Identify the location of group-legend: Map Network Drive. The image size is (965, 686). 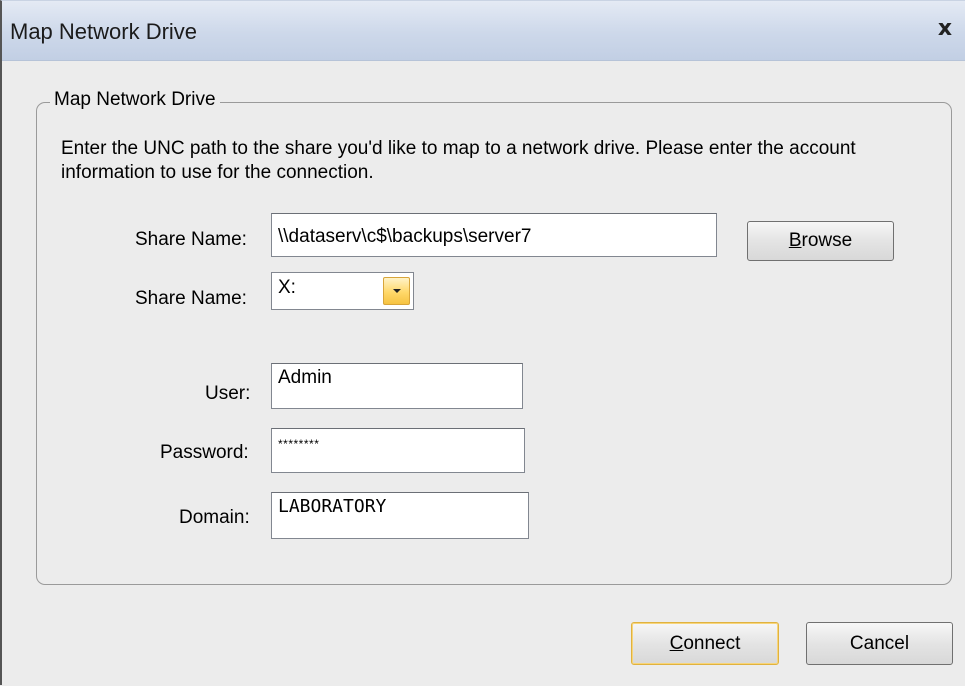
(135, 100).